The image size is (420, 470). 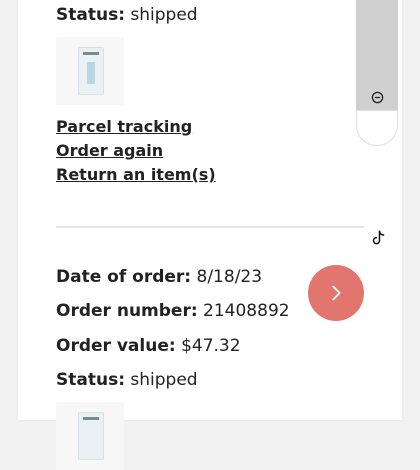 I want to click on chevron-right-icon, so click(x=336, y=293).